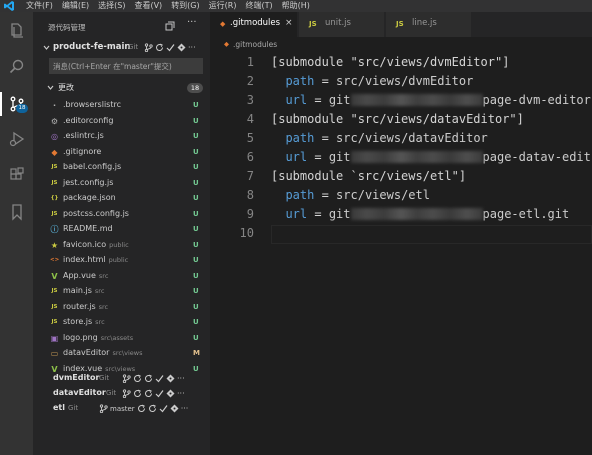 The image size is (592, 455). I want to click on file-name-text: logo.png, so click(80, 337).